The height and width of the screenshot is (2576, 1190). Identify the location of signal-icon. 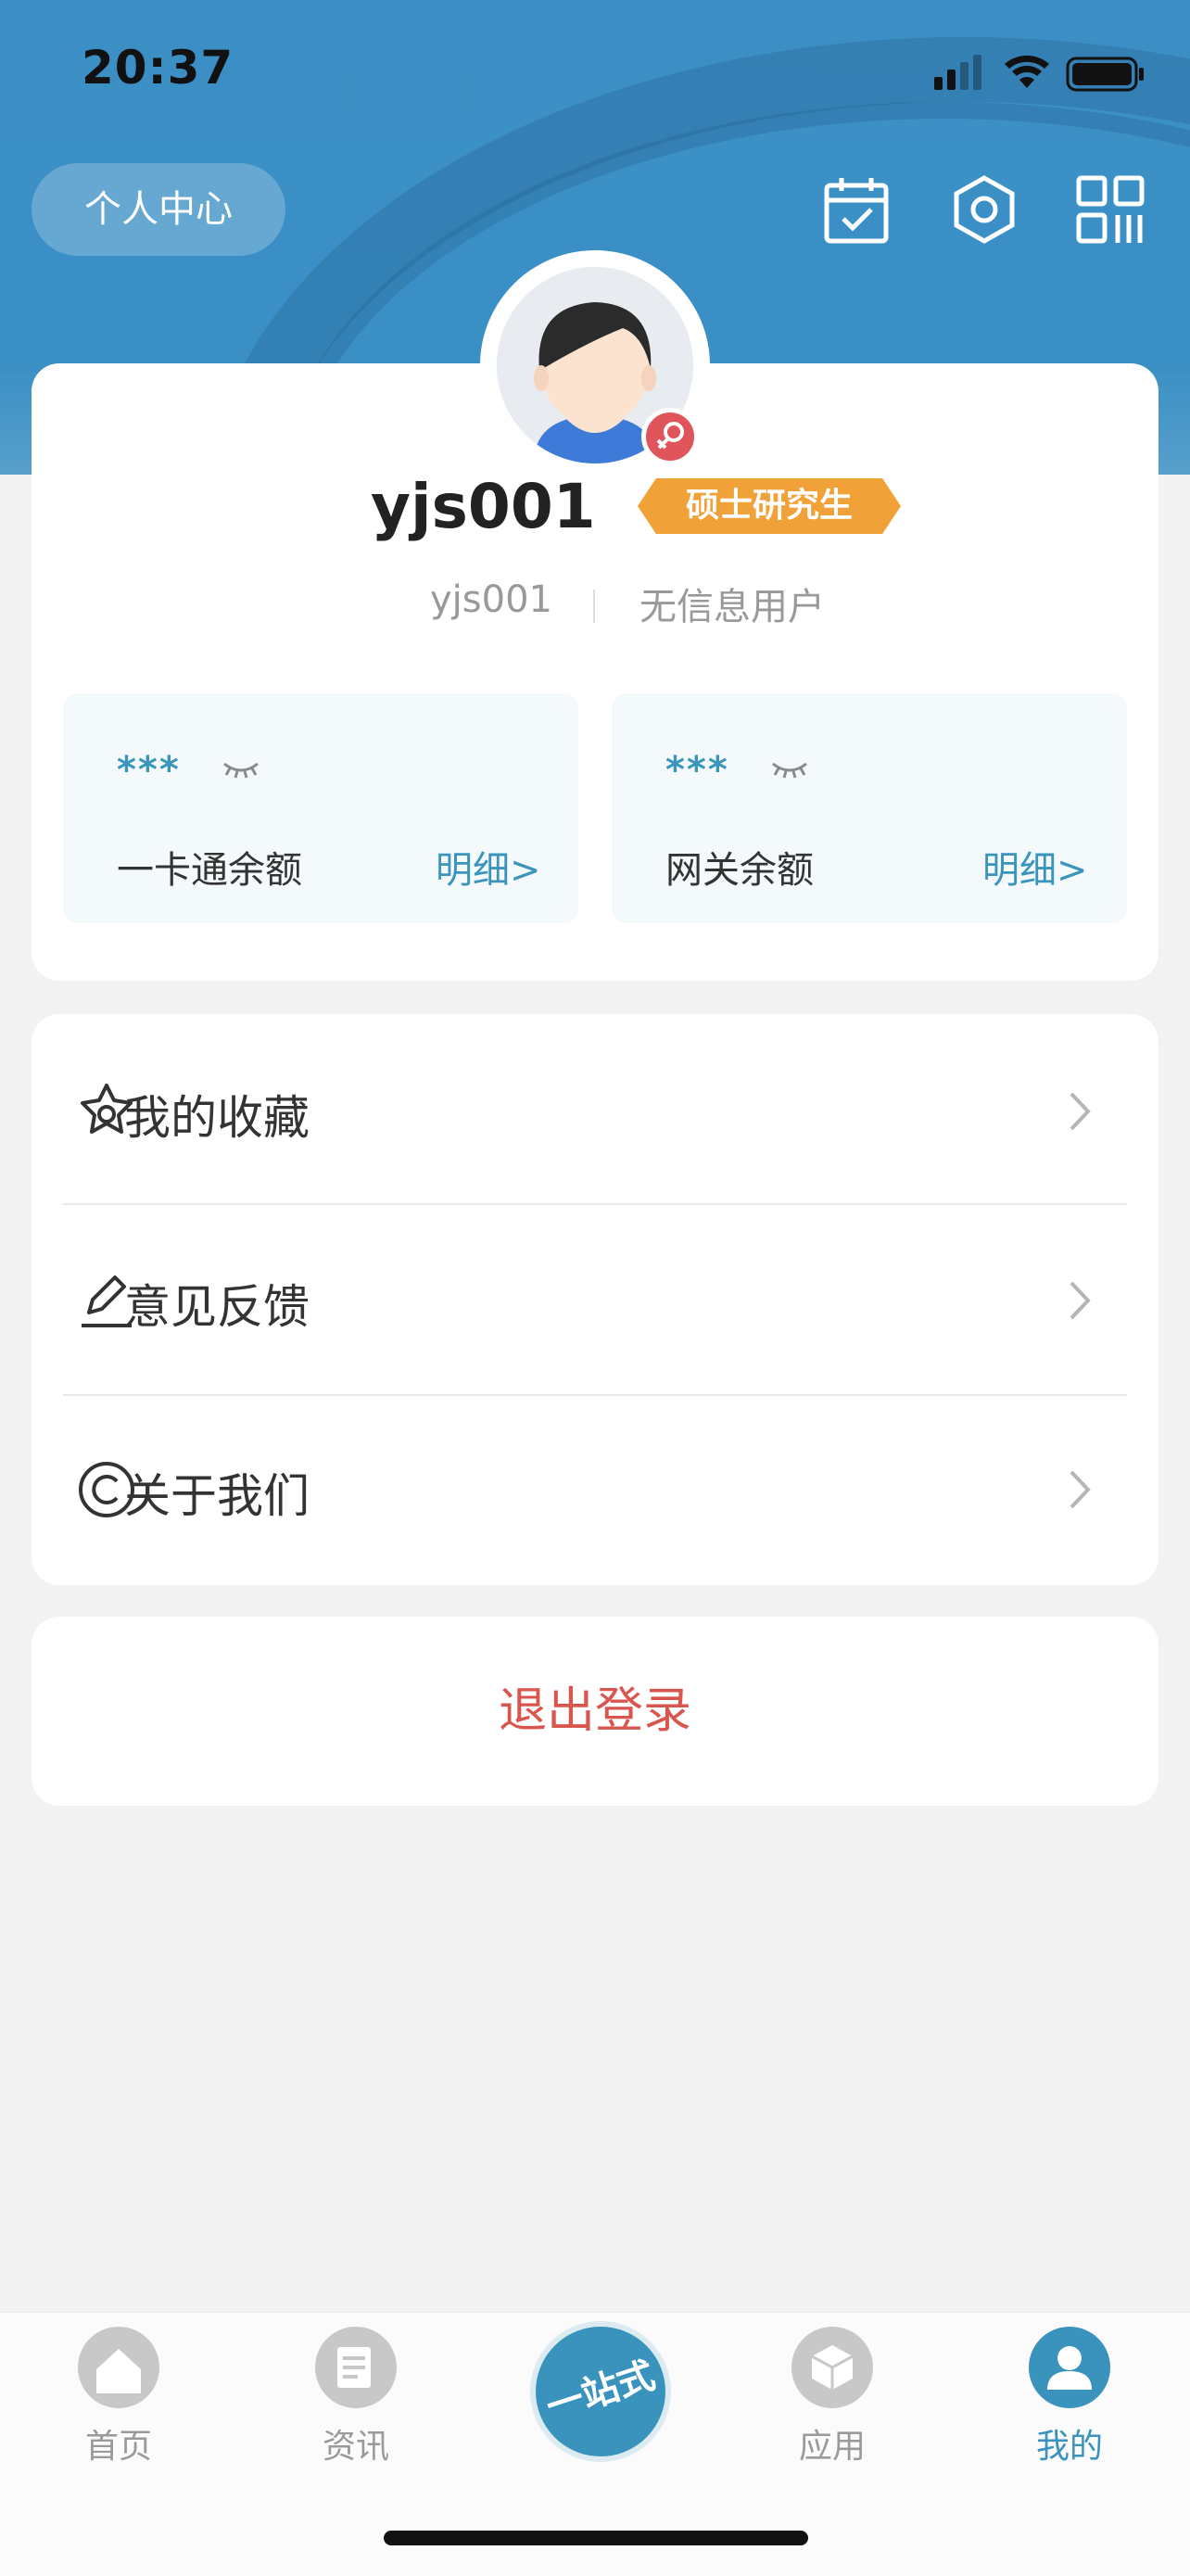
(957, 72).